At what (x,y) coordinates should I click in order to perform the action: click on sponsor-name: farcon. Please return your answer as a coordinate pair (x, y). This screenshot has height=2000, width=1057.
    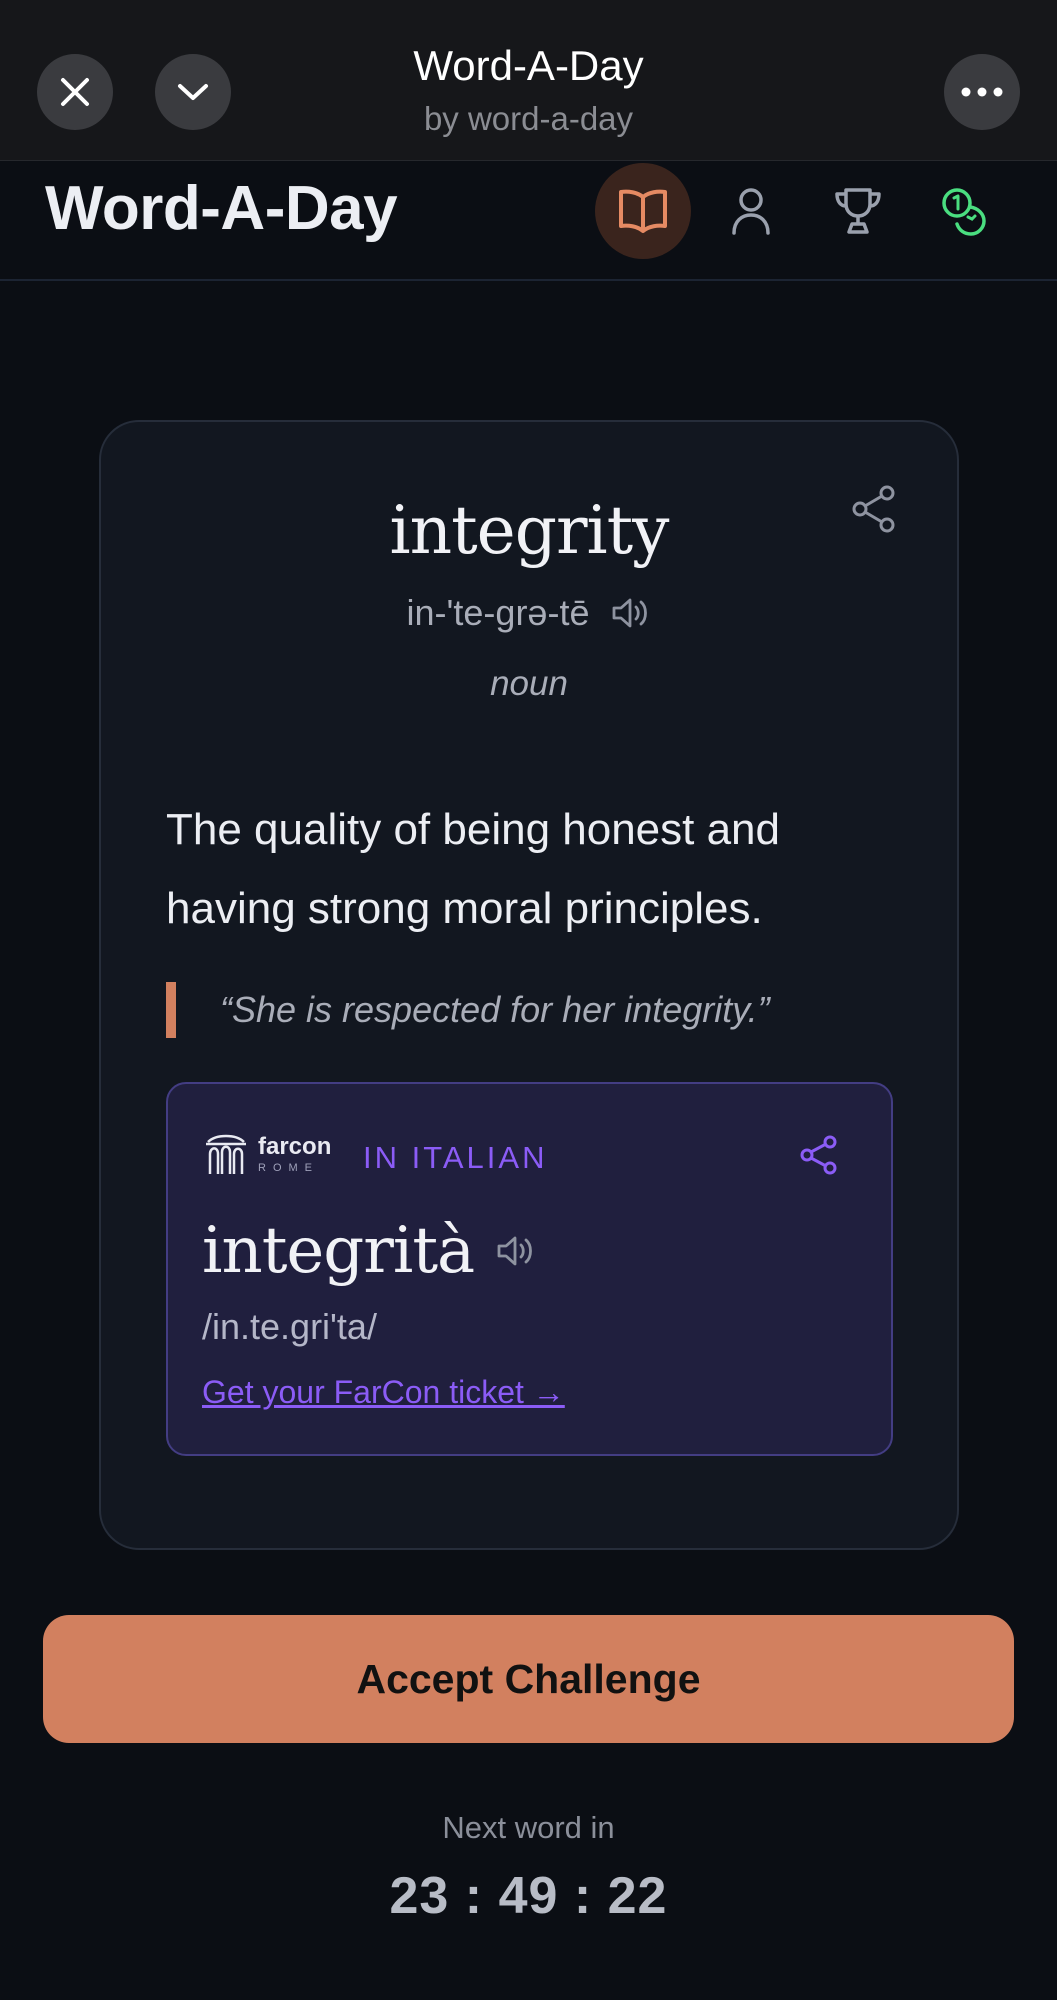
    Looking at the image, I should click on (295, 1146).